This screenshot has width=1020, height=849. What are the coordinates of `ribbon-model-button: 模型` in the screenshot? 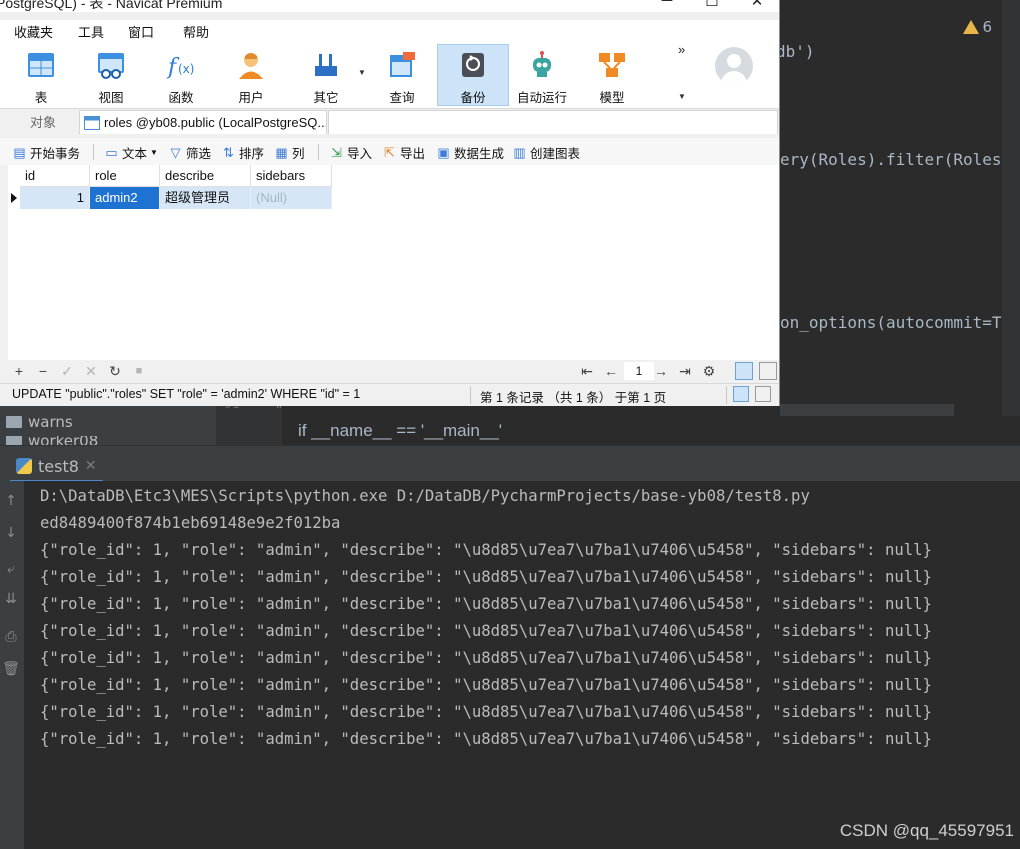 It's located at (612, 75).